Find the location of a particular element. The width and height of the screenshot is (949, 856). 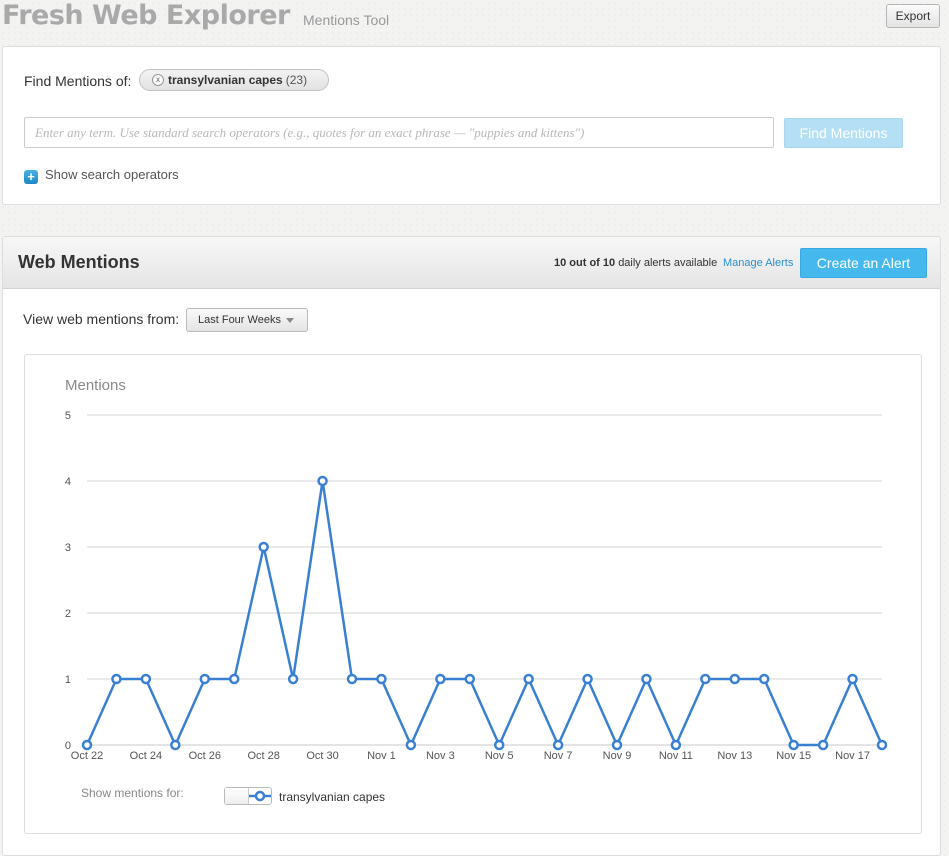

view-mentions-label: View web mentions from: is located at coordinates (101, 319).